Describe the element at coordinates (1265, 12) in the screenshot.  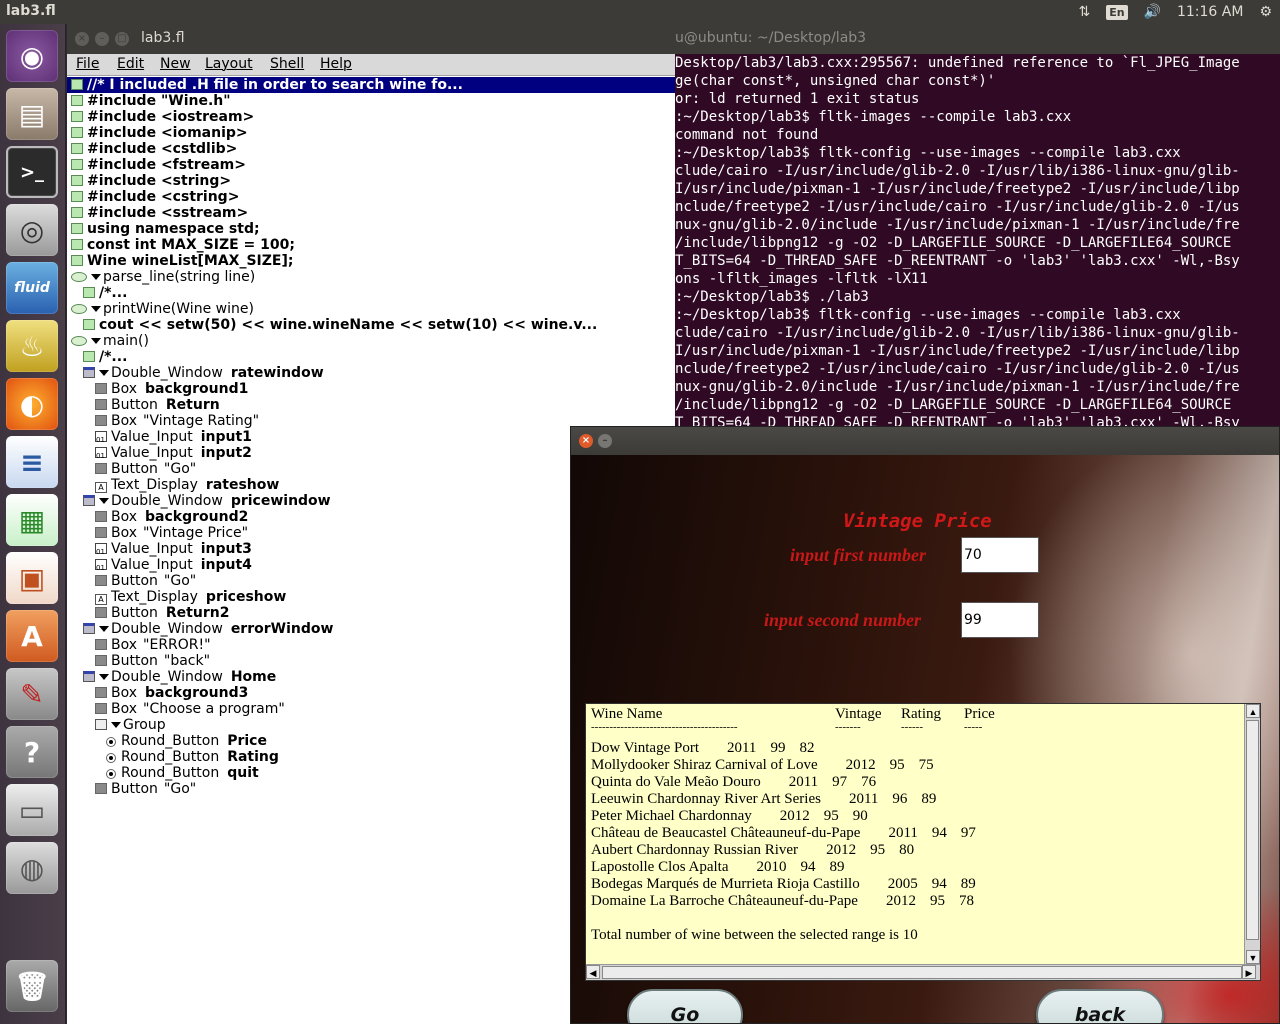
I see `gear-icon: ⚙` at that location.